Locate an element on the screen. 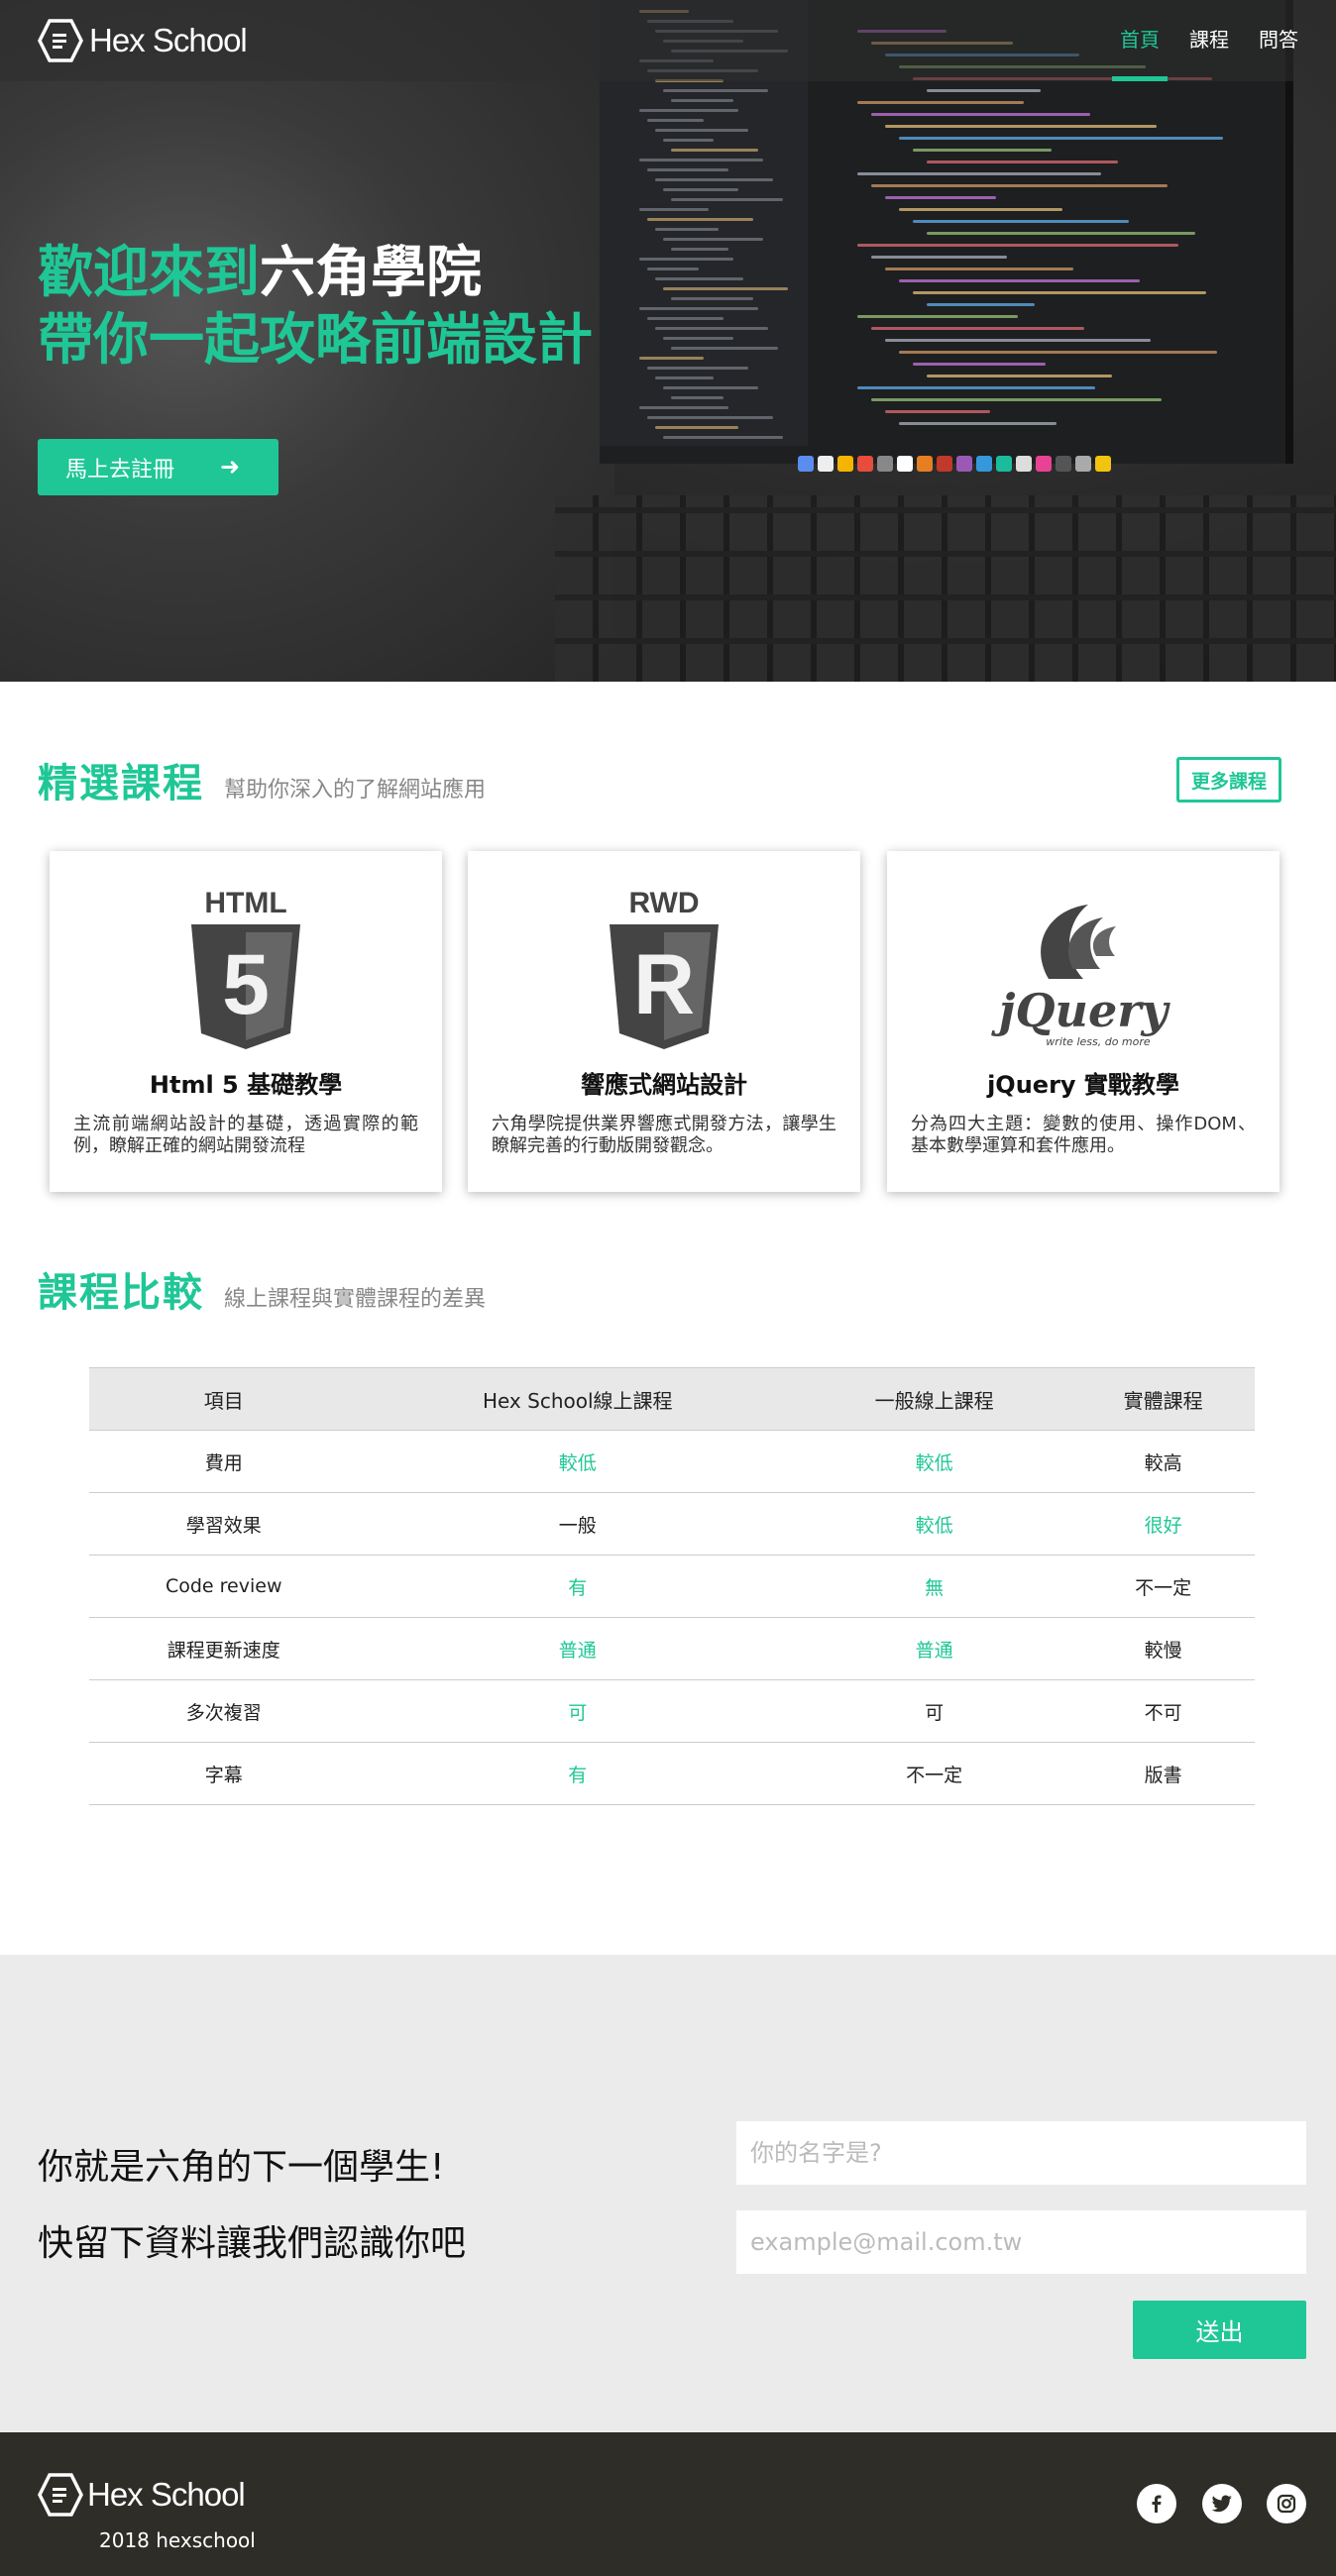 Image resolution: width=1336 pixels, height=2576 pixels. main-nav: 首頁 課程 問答 is located at coordinates (1205, 41).